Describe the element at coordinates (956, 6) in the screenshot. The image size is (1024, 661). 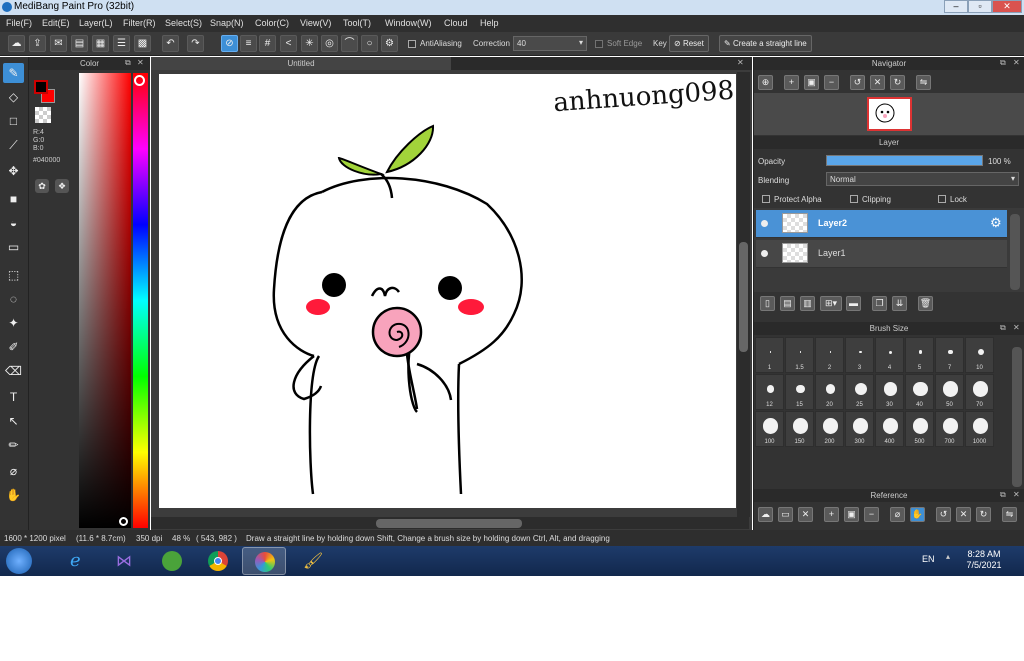
I see `minimize-button: –` at that location.